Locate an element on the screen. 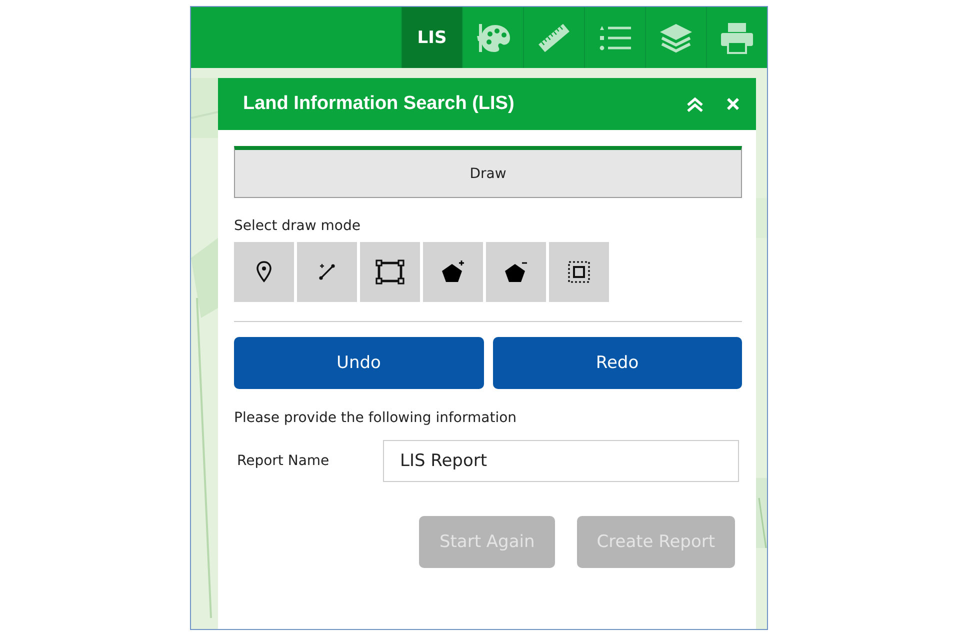 The width and height of the screenshot is (960, 640). report-name-field: LIS Report is located at coordinates (561, 461).